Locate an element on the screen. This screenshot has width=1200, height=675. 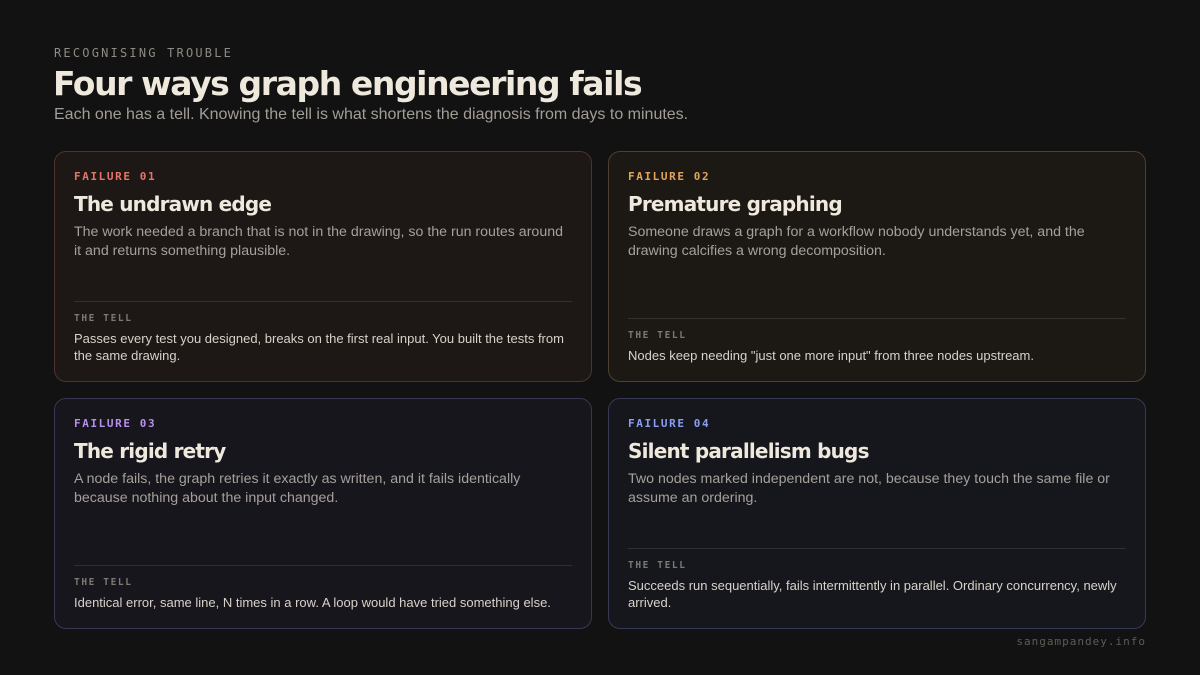
failure-tag: FAILURE 01 is located at coordinates (115, 176).